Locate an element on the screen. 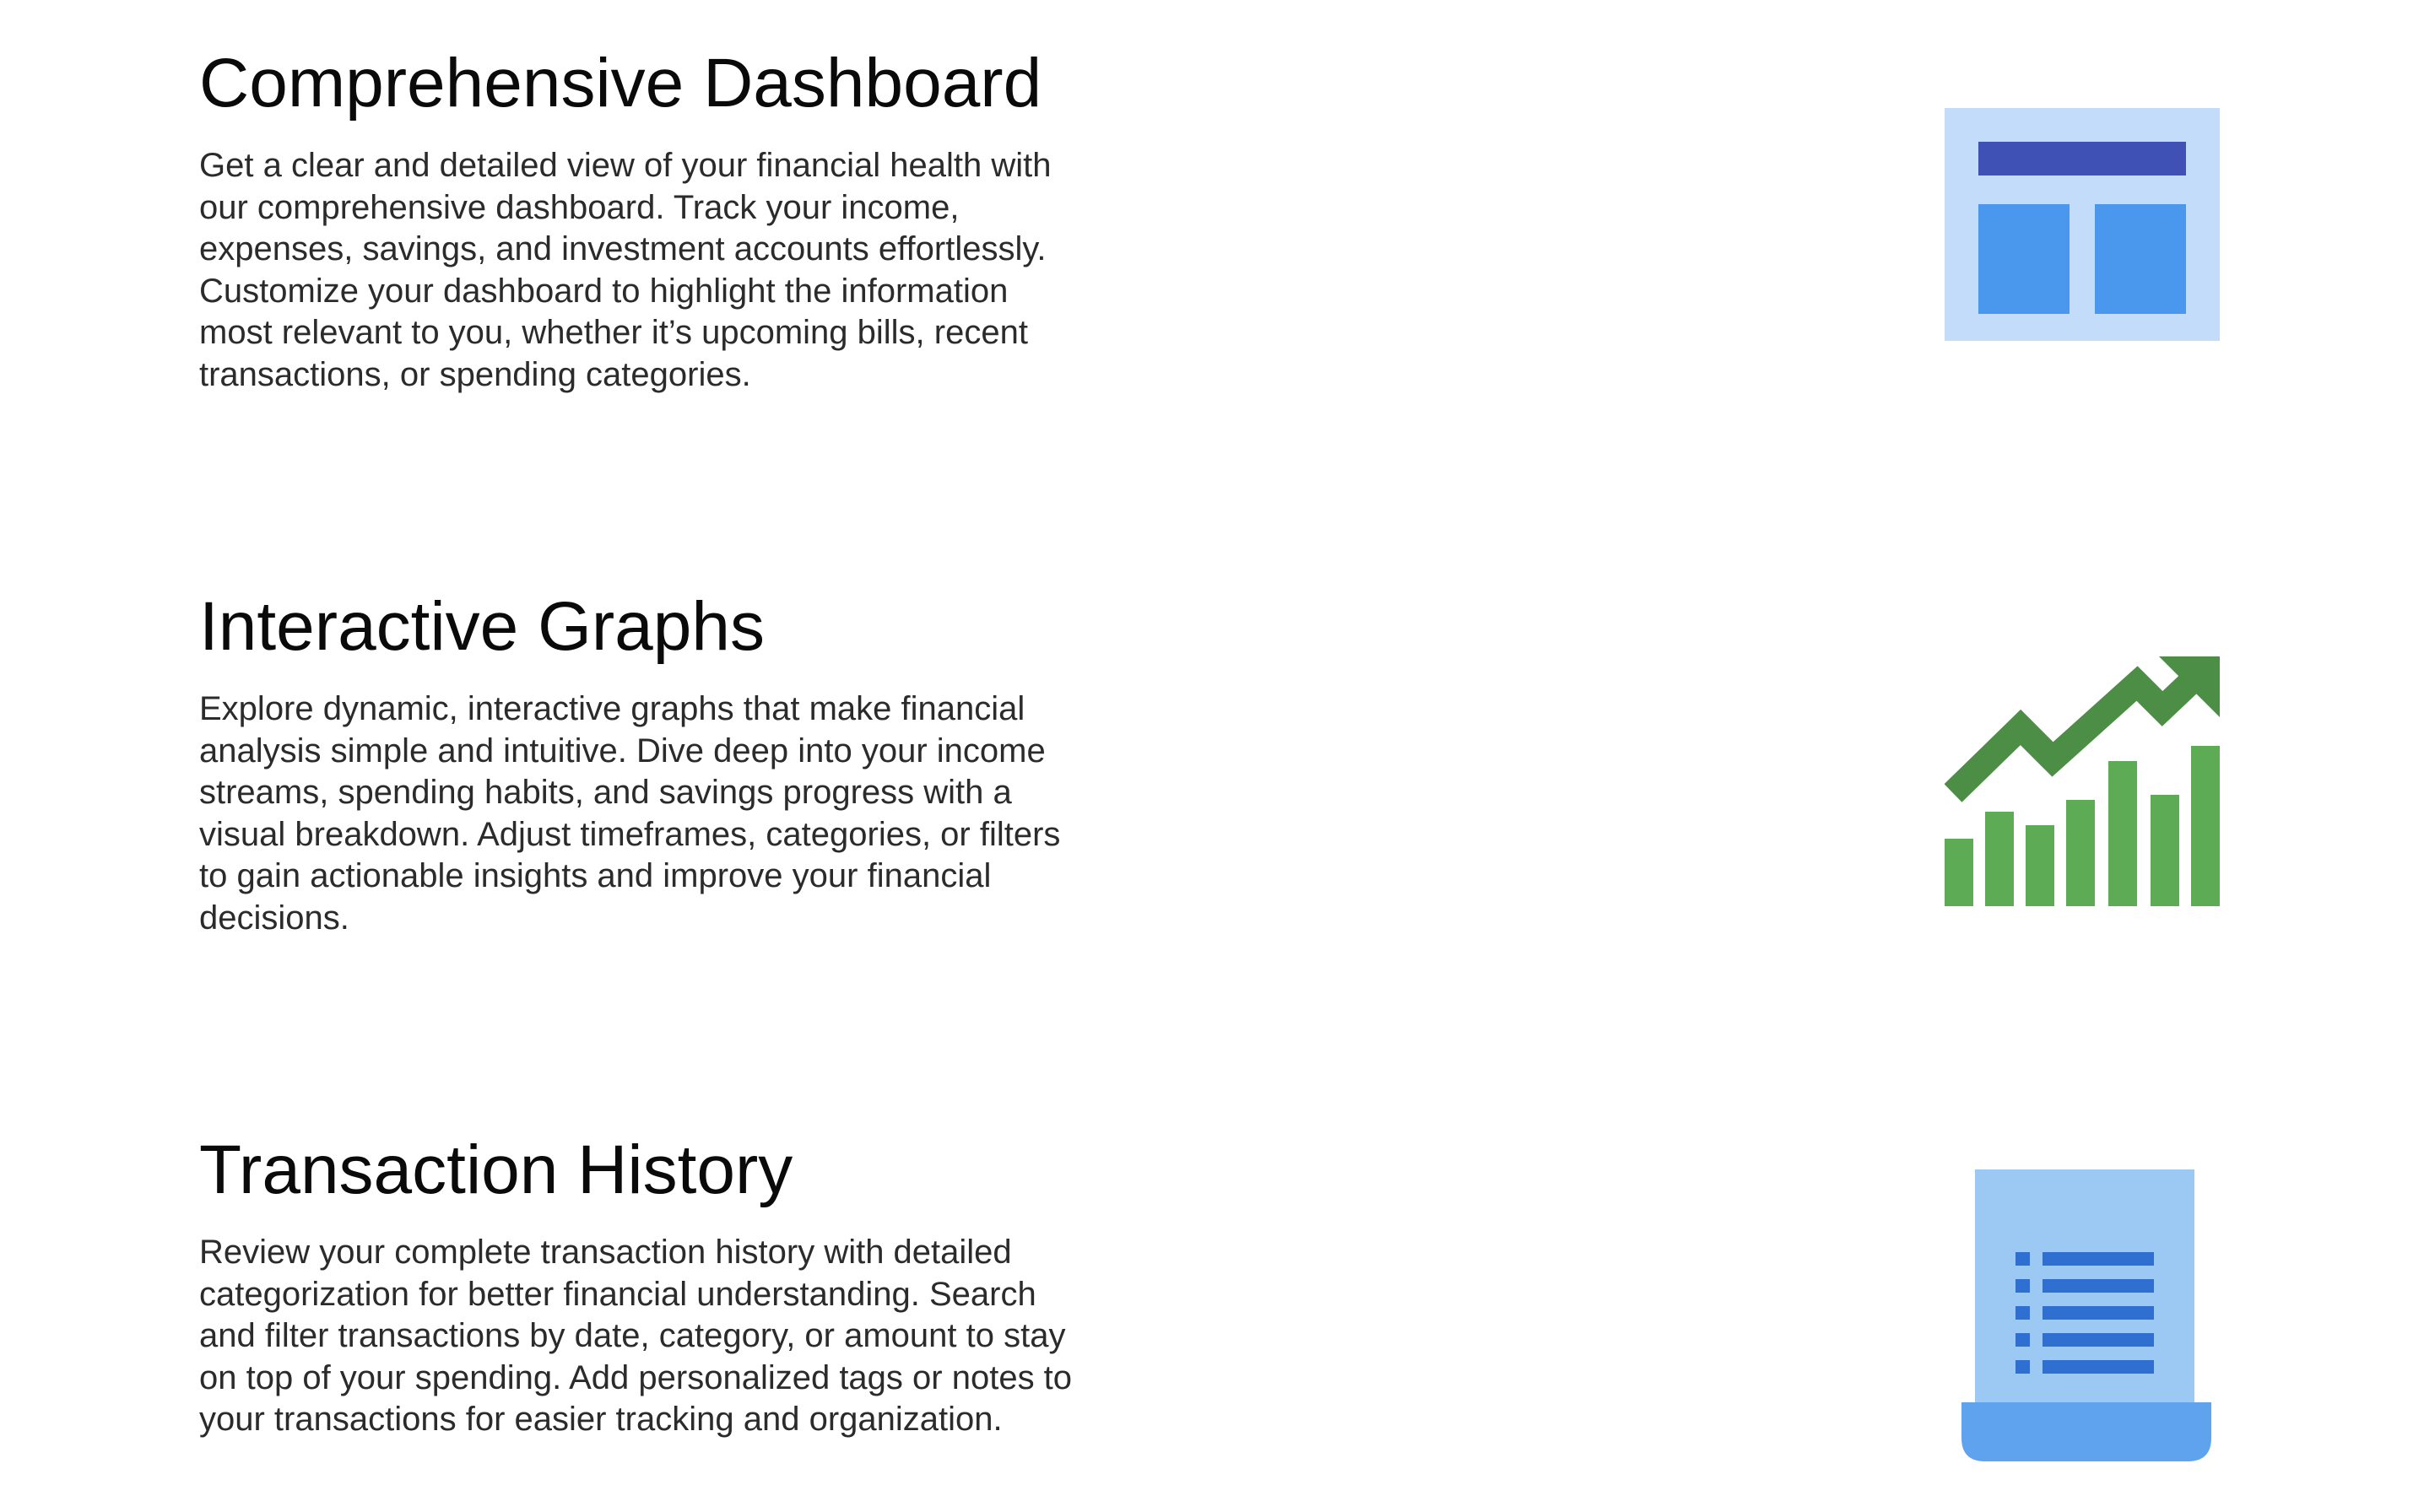 This screenshot has height=1512, width=2424. dashboard-icon-panel-right is located at coordinates (2141, 259).